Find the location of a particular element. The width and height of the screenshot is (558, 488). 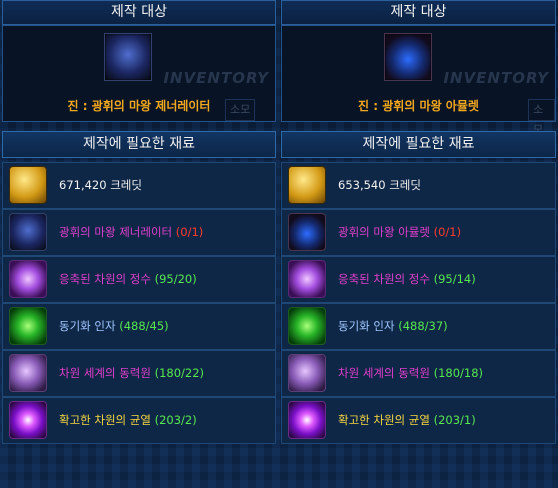

material-row: 동기화 인자 (488/37) is located at coordinates (418, 326).